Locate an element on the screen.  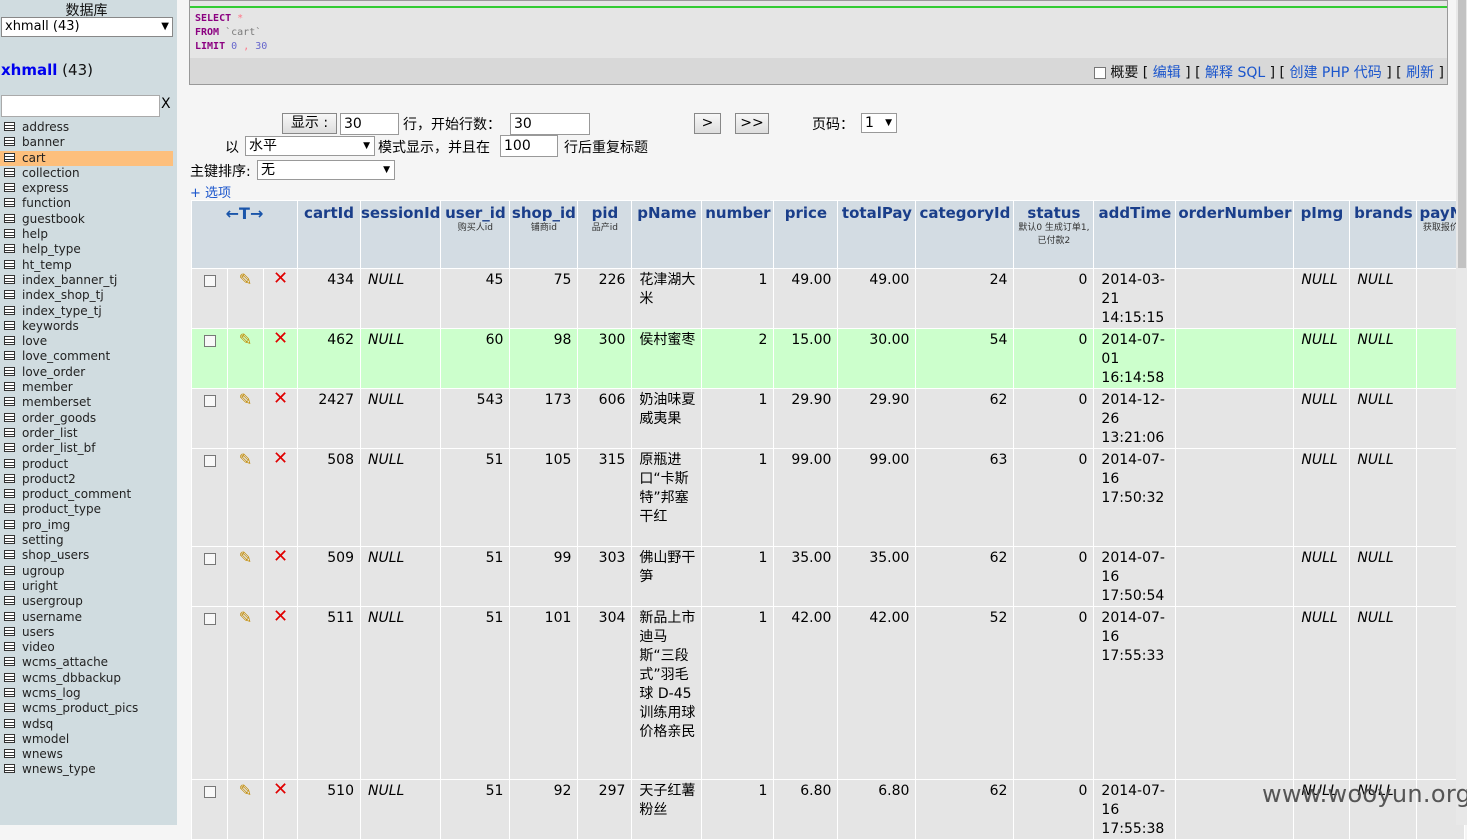
column-header-label: shop_id is located at coordinates (544, 213).